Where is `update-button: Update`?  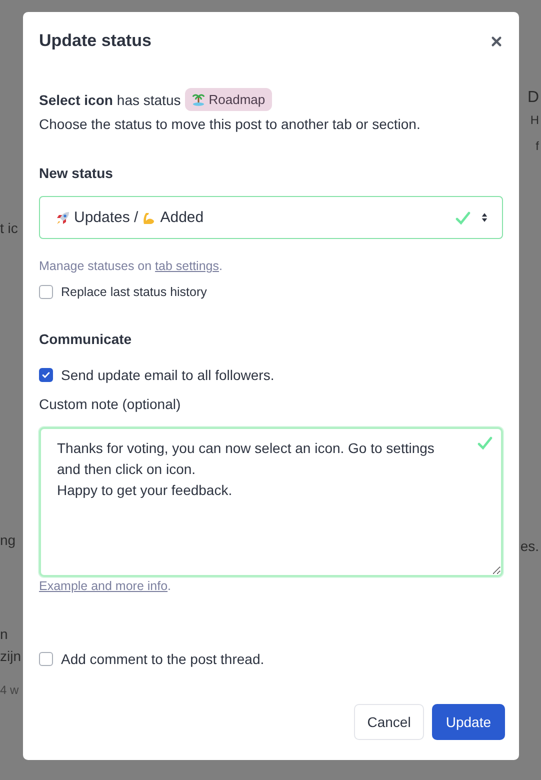 update-button: Update is located at coordinates (468, 722).